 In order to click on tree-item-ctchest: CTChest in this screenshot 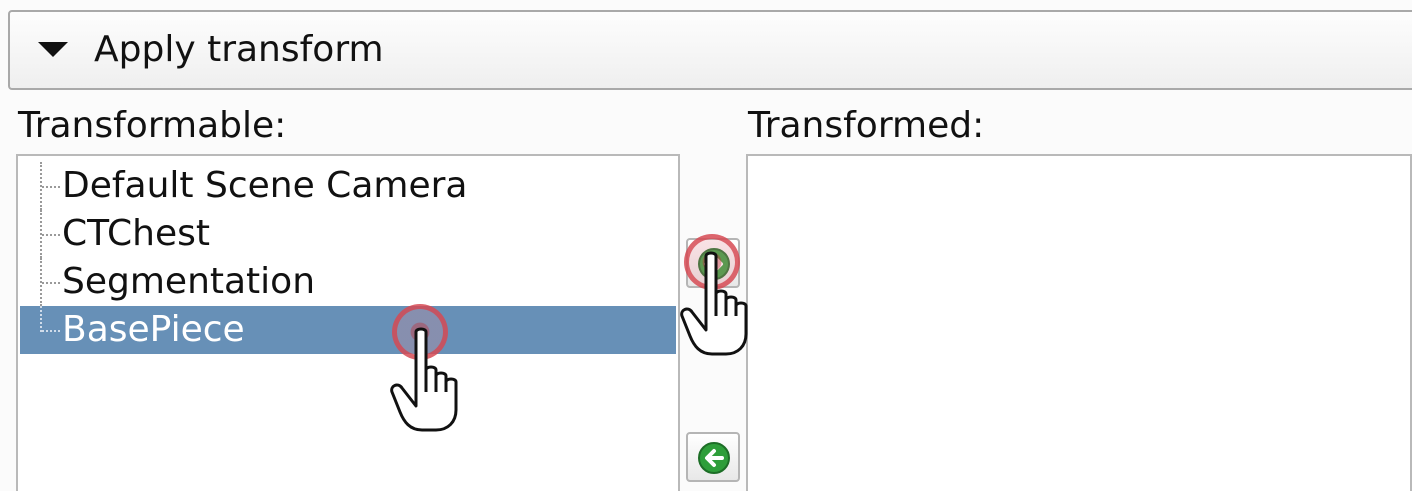, I will do `click(348, 234)`.